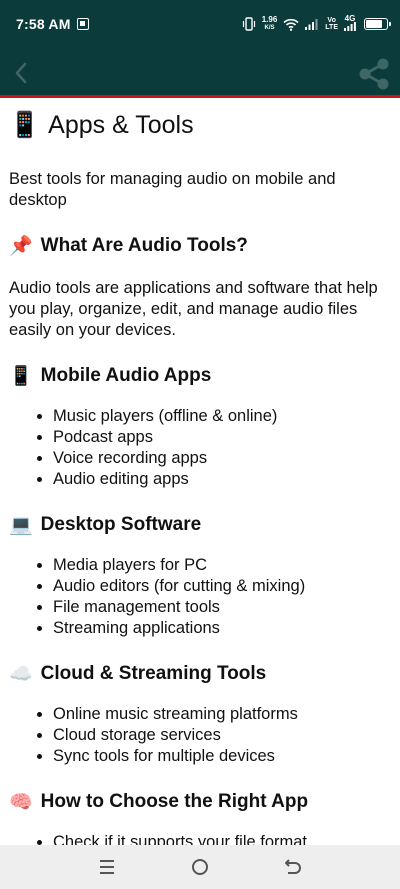  I want to click on list-item: Cloud storage services, so click(214, 735).